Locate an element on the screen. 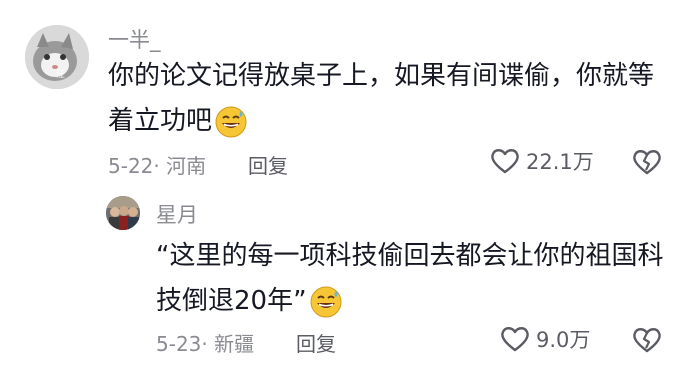 This screenshot has height=370, width=690. avatar: 汪 is located at coordinates (57, 57).